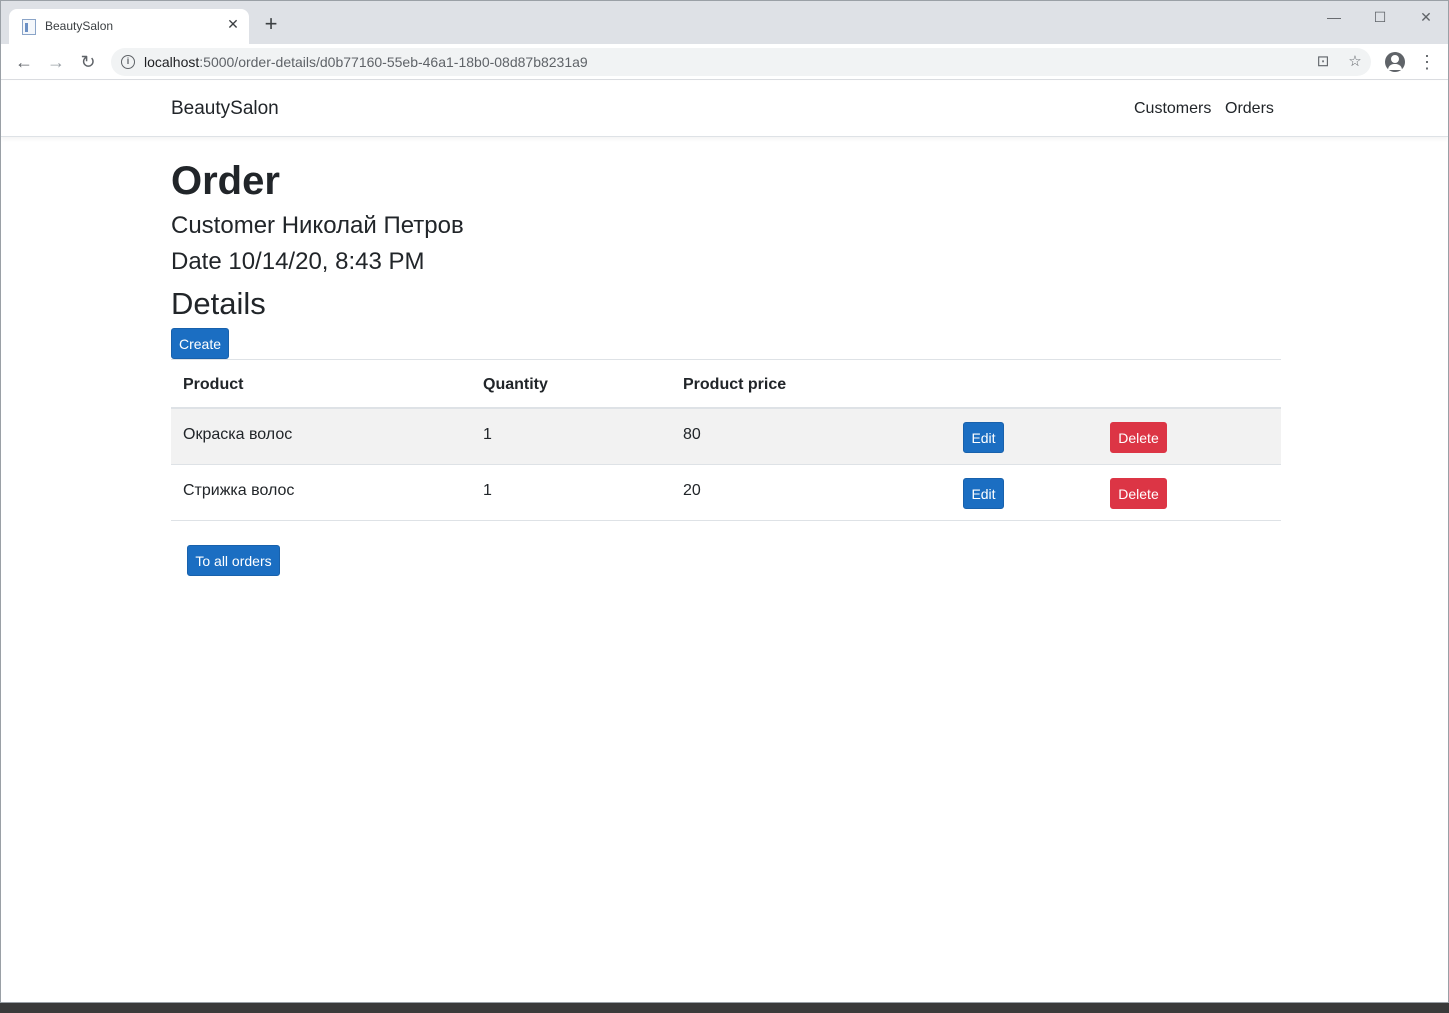  What do you see at coordinates (724, 109) in the screenshot?
I see `navbar: BeautySalon Customers Orders` at bounding box center [724, 109].